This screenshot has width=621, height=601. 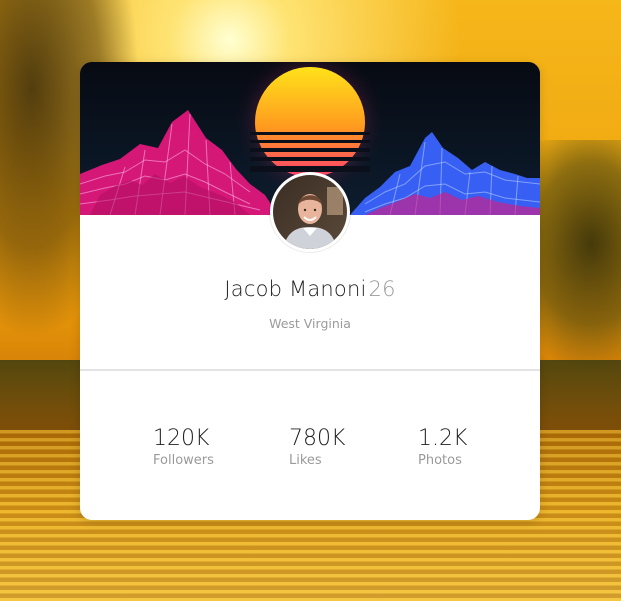 What do you see at coordinates (310, 323) in the screenshot?
I see `profile-location: West Virginia` at bounding box center [310, 323].